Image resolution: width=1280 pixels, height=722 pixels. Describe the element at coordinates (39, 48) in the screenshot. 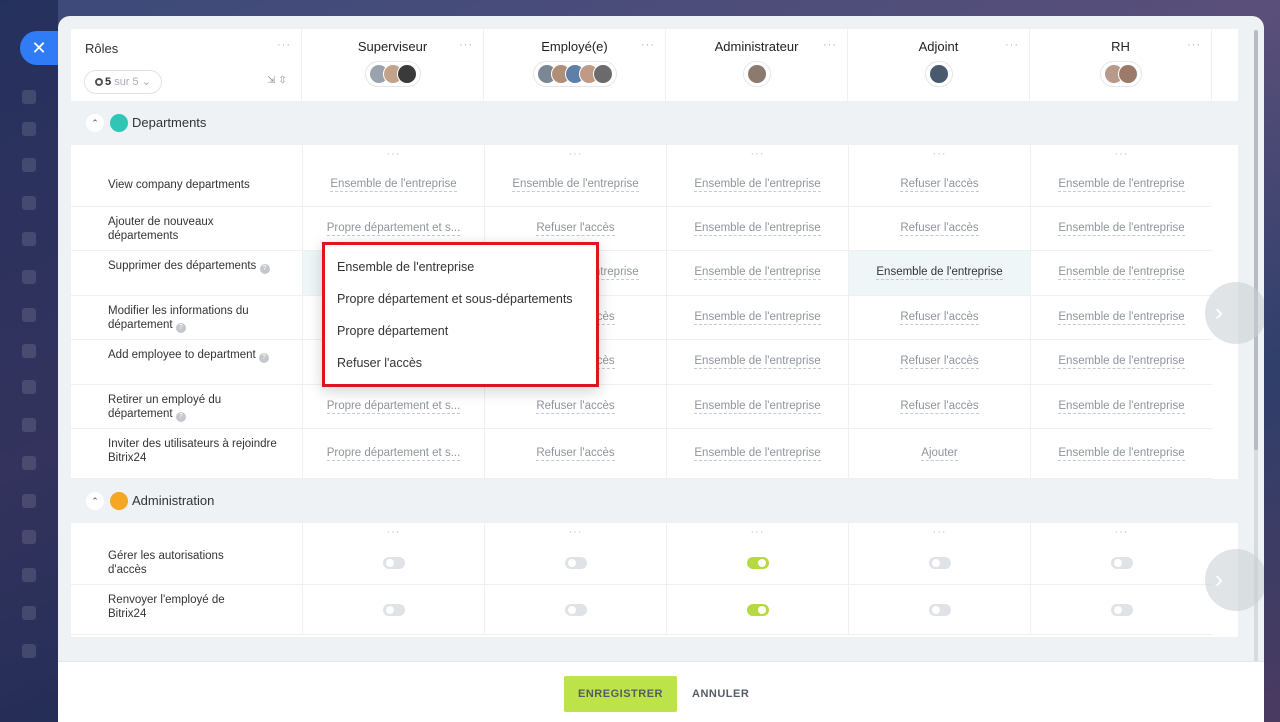

I see `close-slider-button: ✕` at that location.